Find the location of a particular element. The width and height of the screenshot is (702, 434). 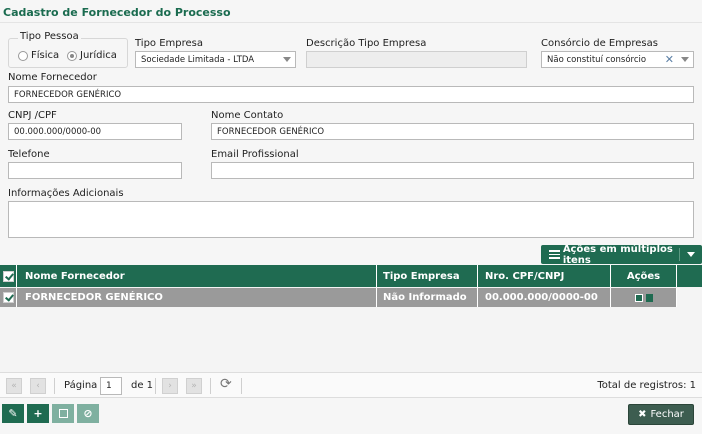

consorcio-value: Não constituí consórcio is located at coordinates (597, 60).